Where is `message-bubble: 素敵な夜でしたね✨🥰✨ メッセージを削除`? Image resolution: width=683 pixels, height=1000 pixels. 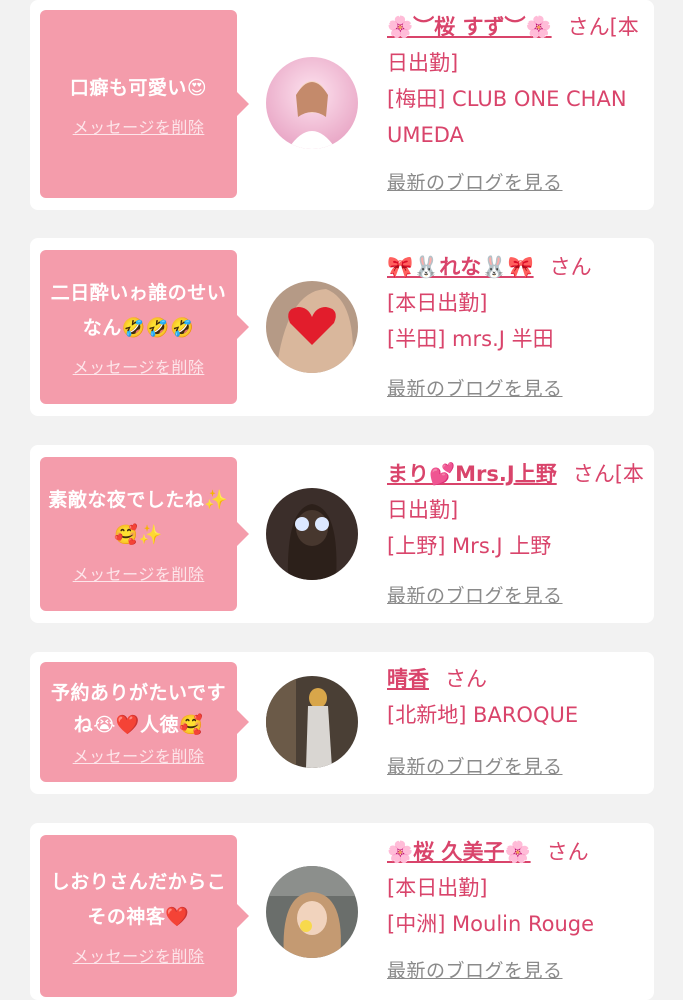 message-bubble: 素敵な夜でしたね✨🥰✨ メッセージを削除 is located at coordinates (144, 534).